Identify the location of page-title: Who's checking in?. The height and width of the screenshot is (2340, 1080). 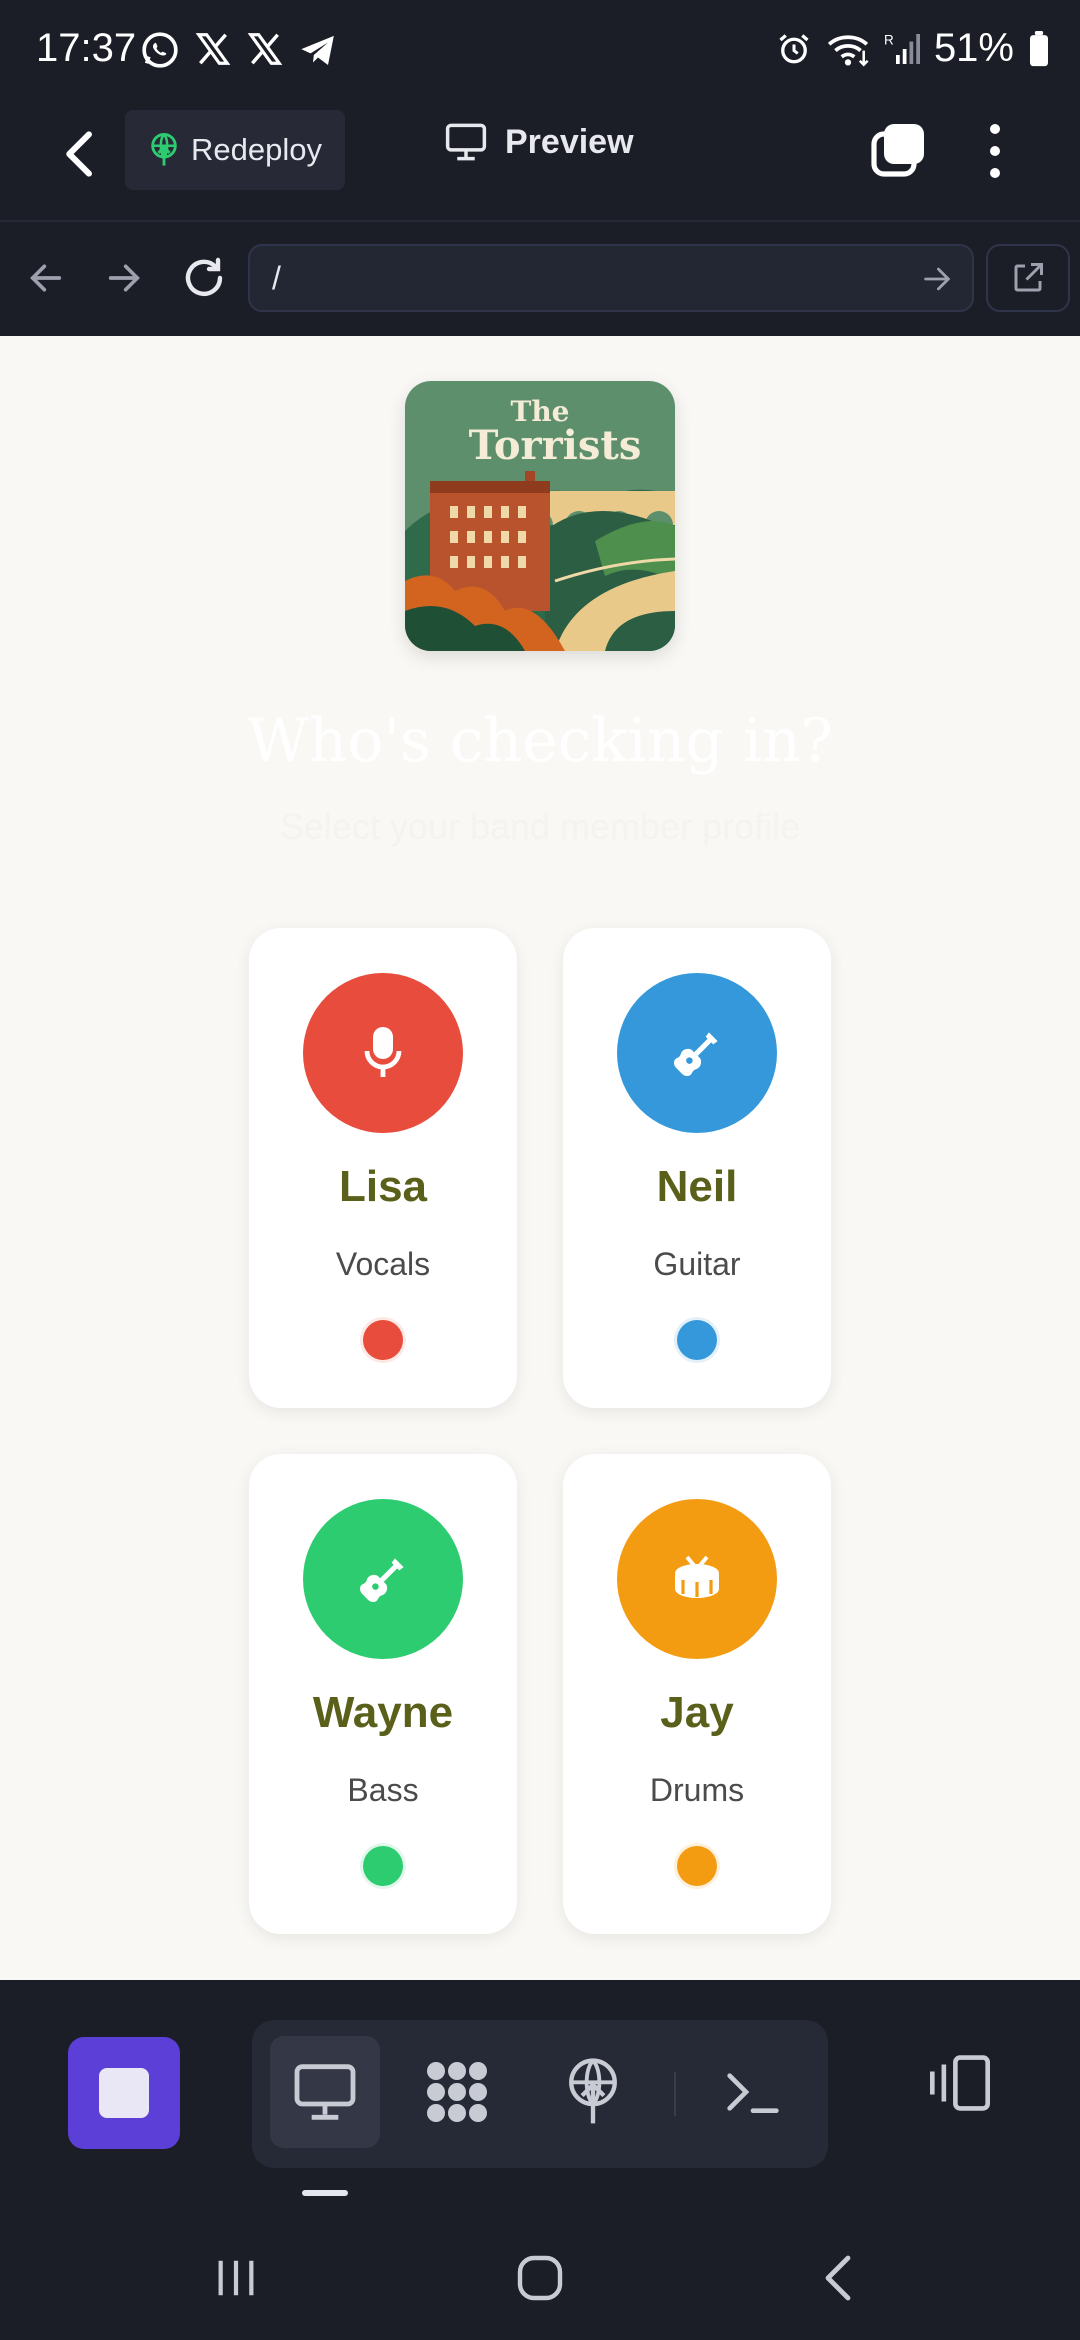
(540, 741).